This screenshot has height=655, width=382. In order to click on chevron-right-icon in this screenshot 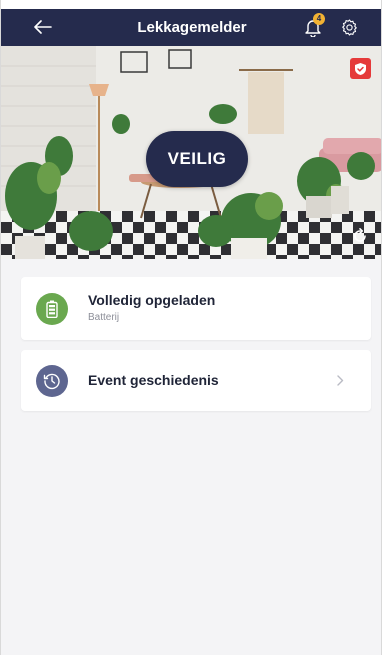, I will do `click(339, 380)`.